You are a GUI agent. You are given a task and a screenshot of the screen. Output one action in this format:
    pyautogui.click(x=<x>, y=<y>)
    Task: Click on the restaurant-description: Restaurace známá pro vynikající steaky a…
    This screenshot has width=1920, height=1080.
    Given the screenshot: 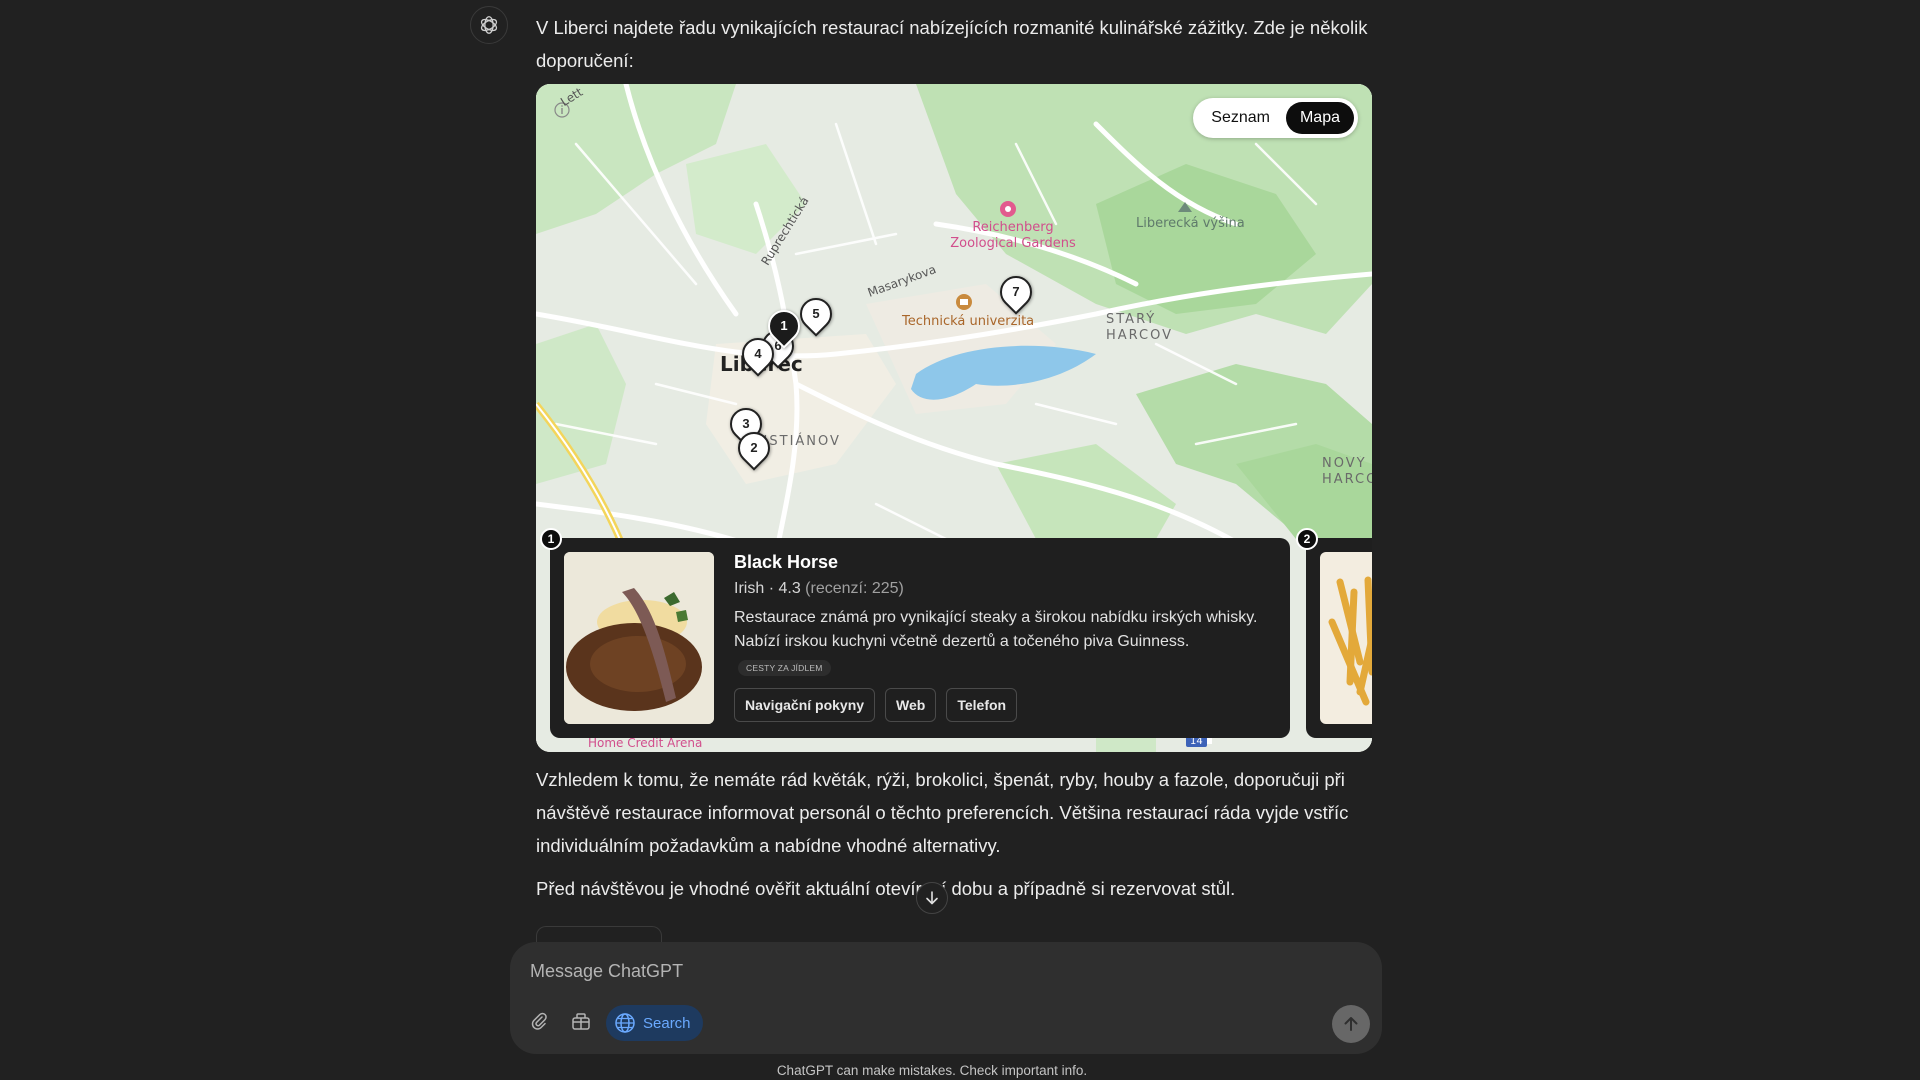 What is the action you would take?
    pyautogui.click(x=996, y=629)
    